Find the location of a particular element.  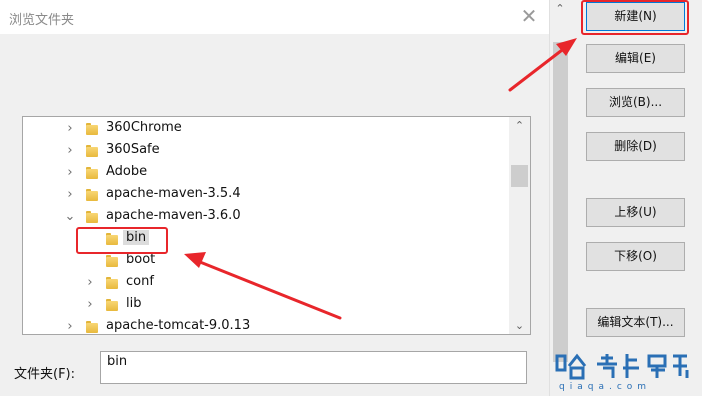

tree-item: bin is located at coordinates (266, 239).